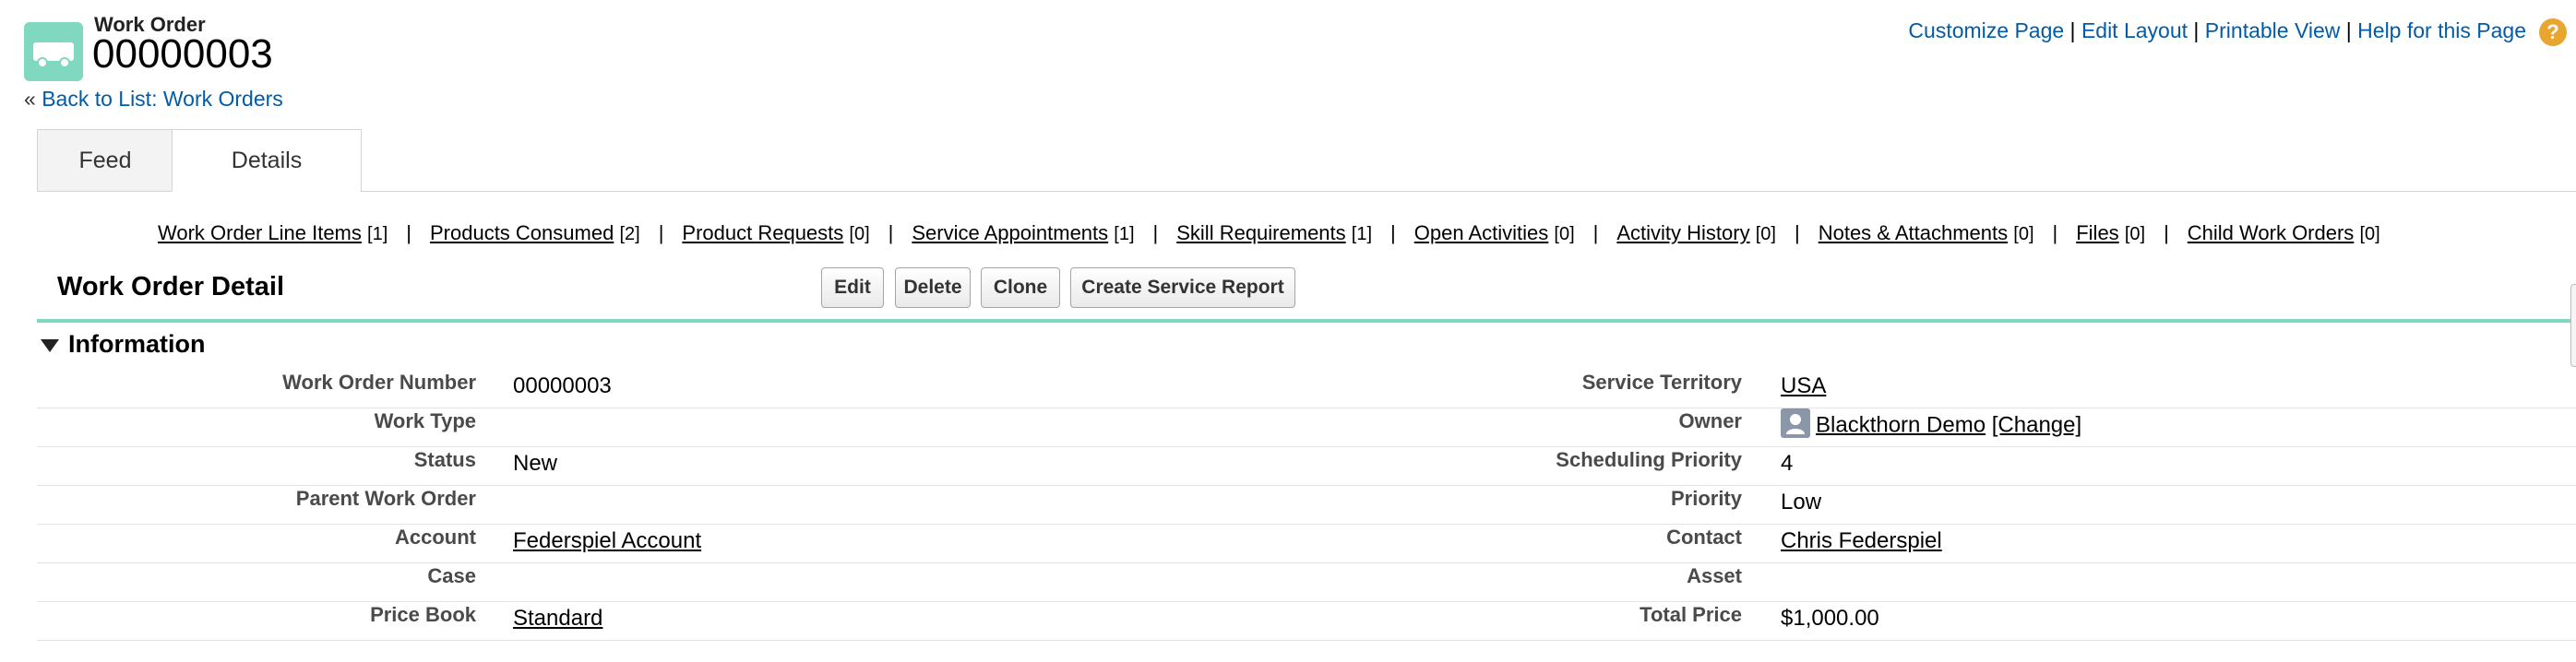  I want to click on field-value: Low, so click(1801, 502).